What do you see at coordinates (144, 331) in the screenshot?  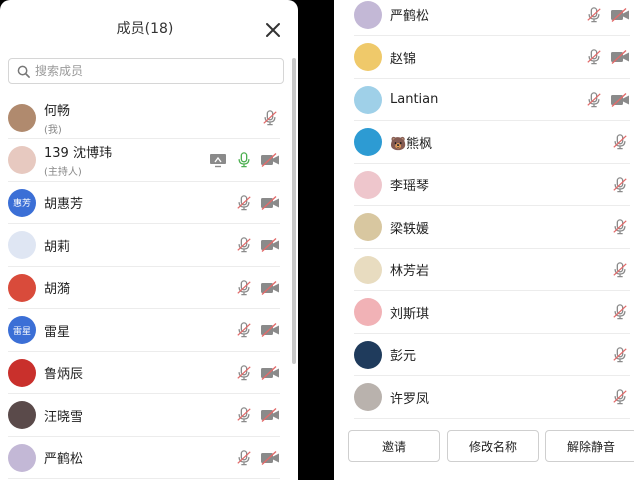 I see `member-row: 雷星 雷星` at bounding box center [144, 331].